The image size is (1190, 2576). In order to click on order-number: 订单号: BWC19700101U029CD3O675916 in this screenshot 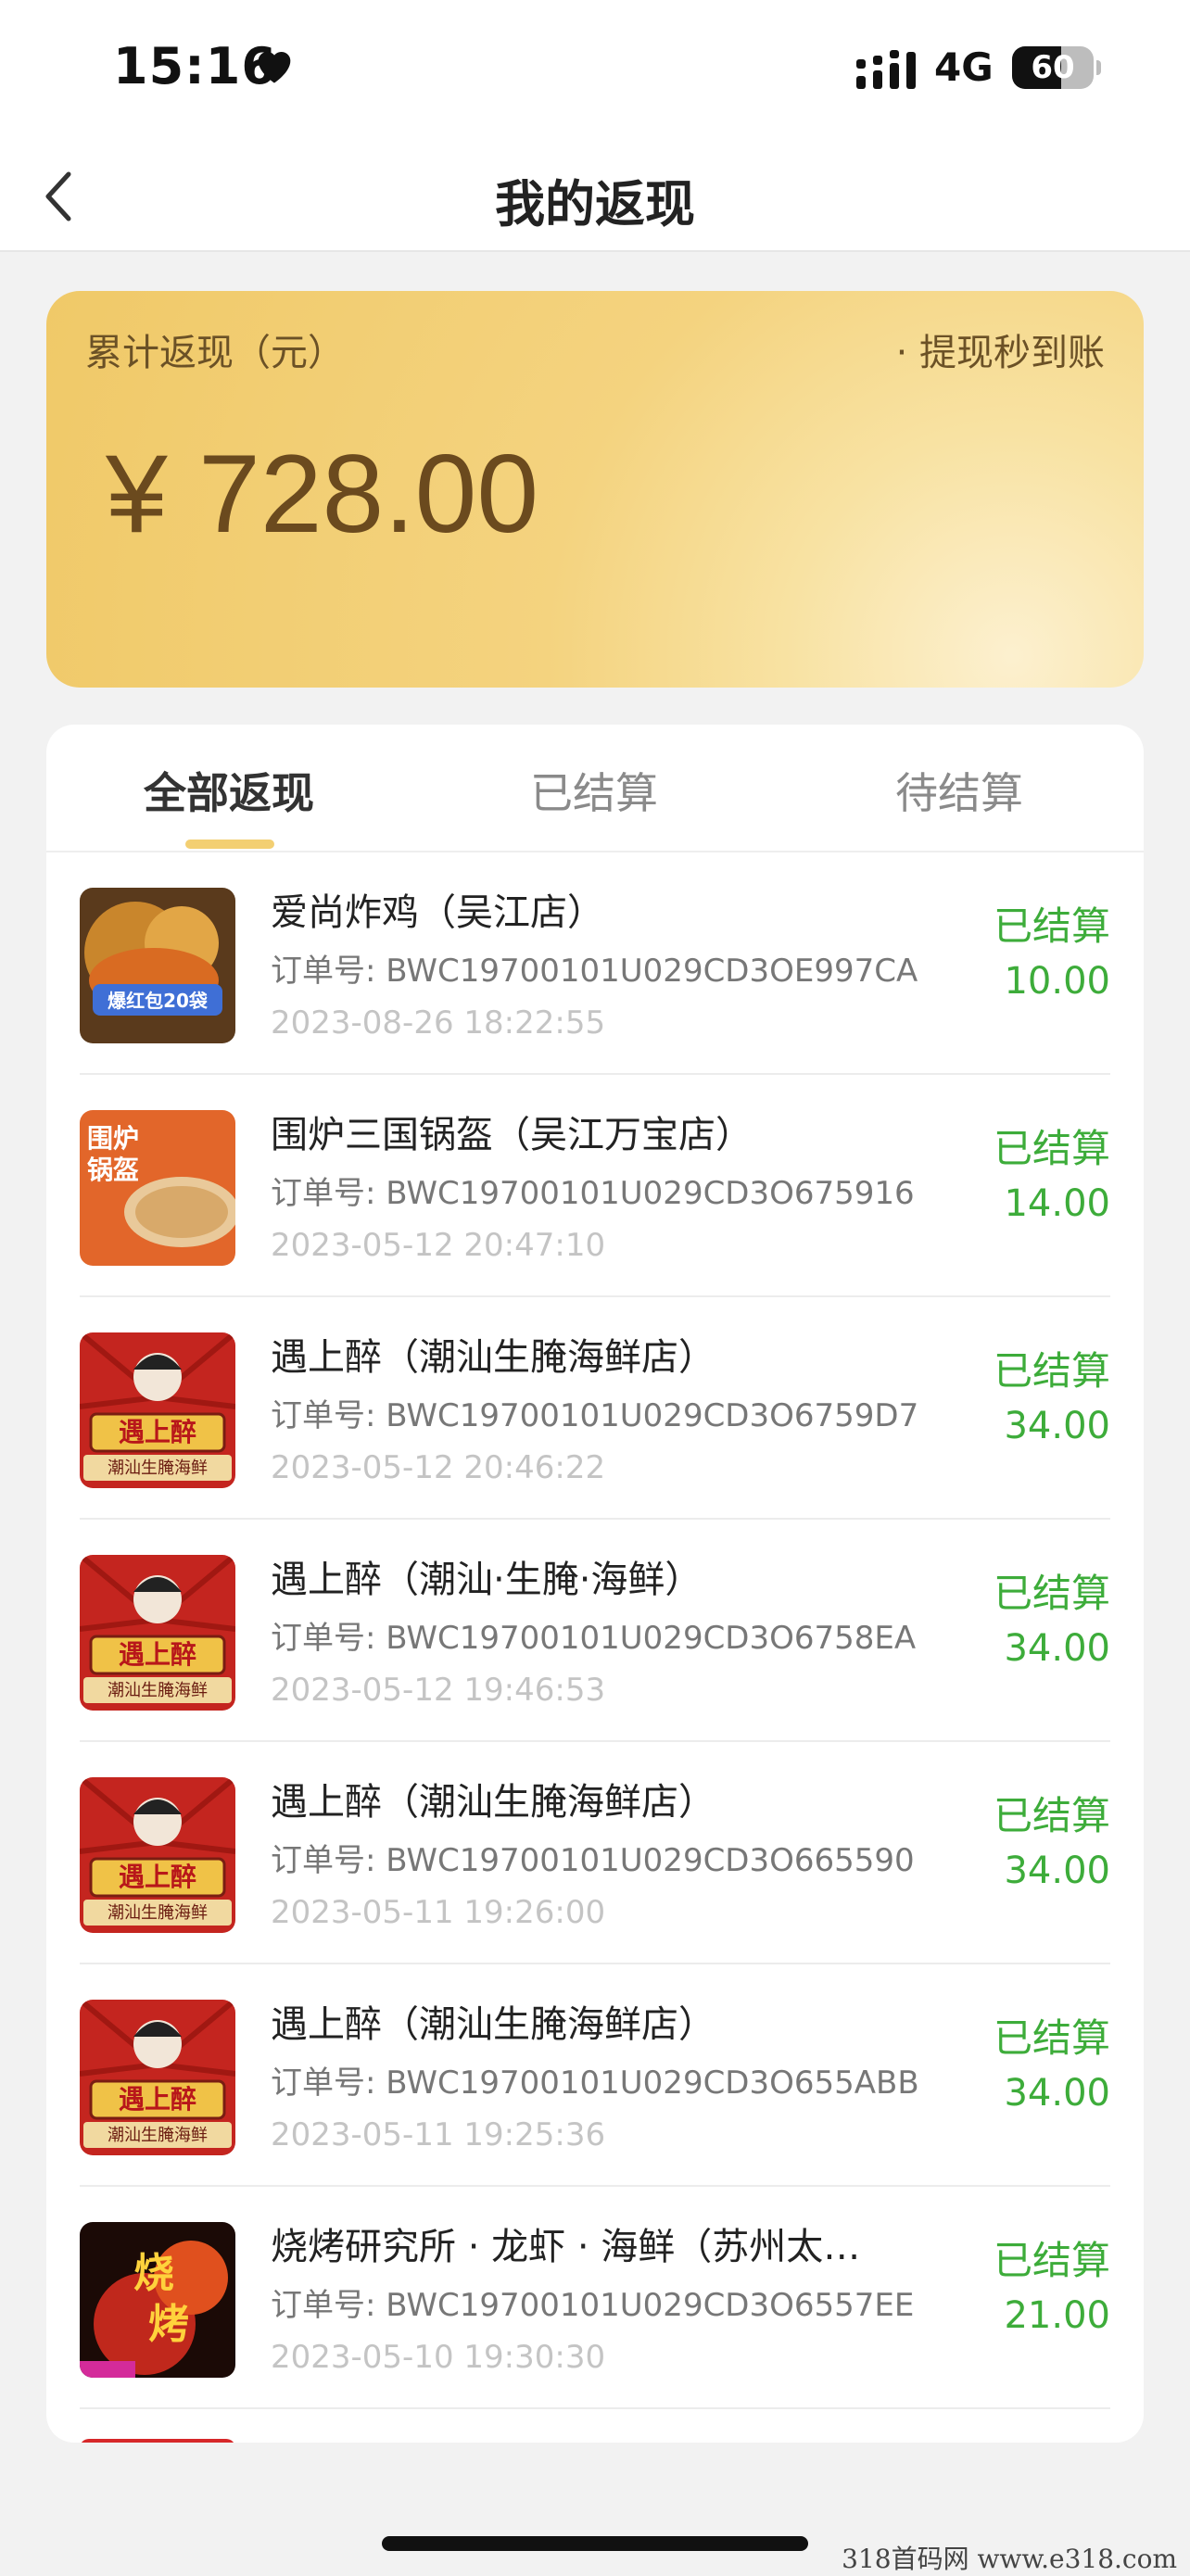, I will do `click(593, 1194)`.